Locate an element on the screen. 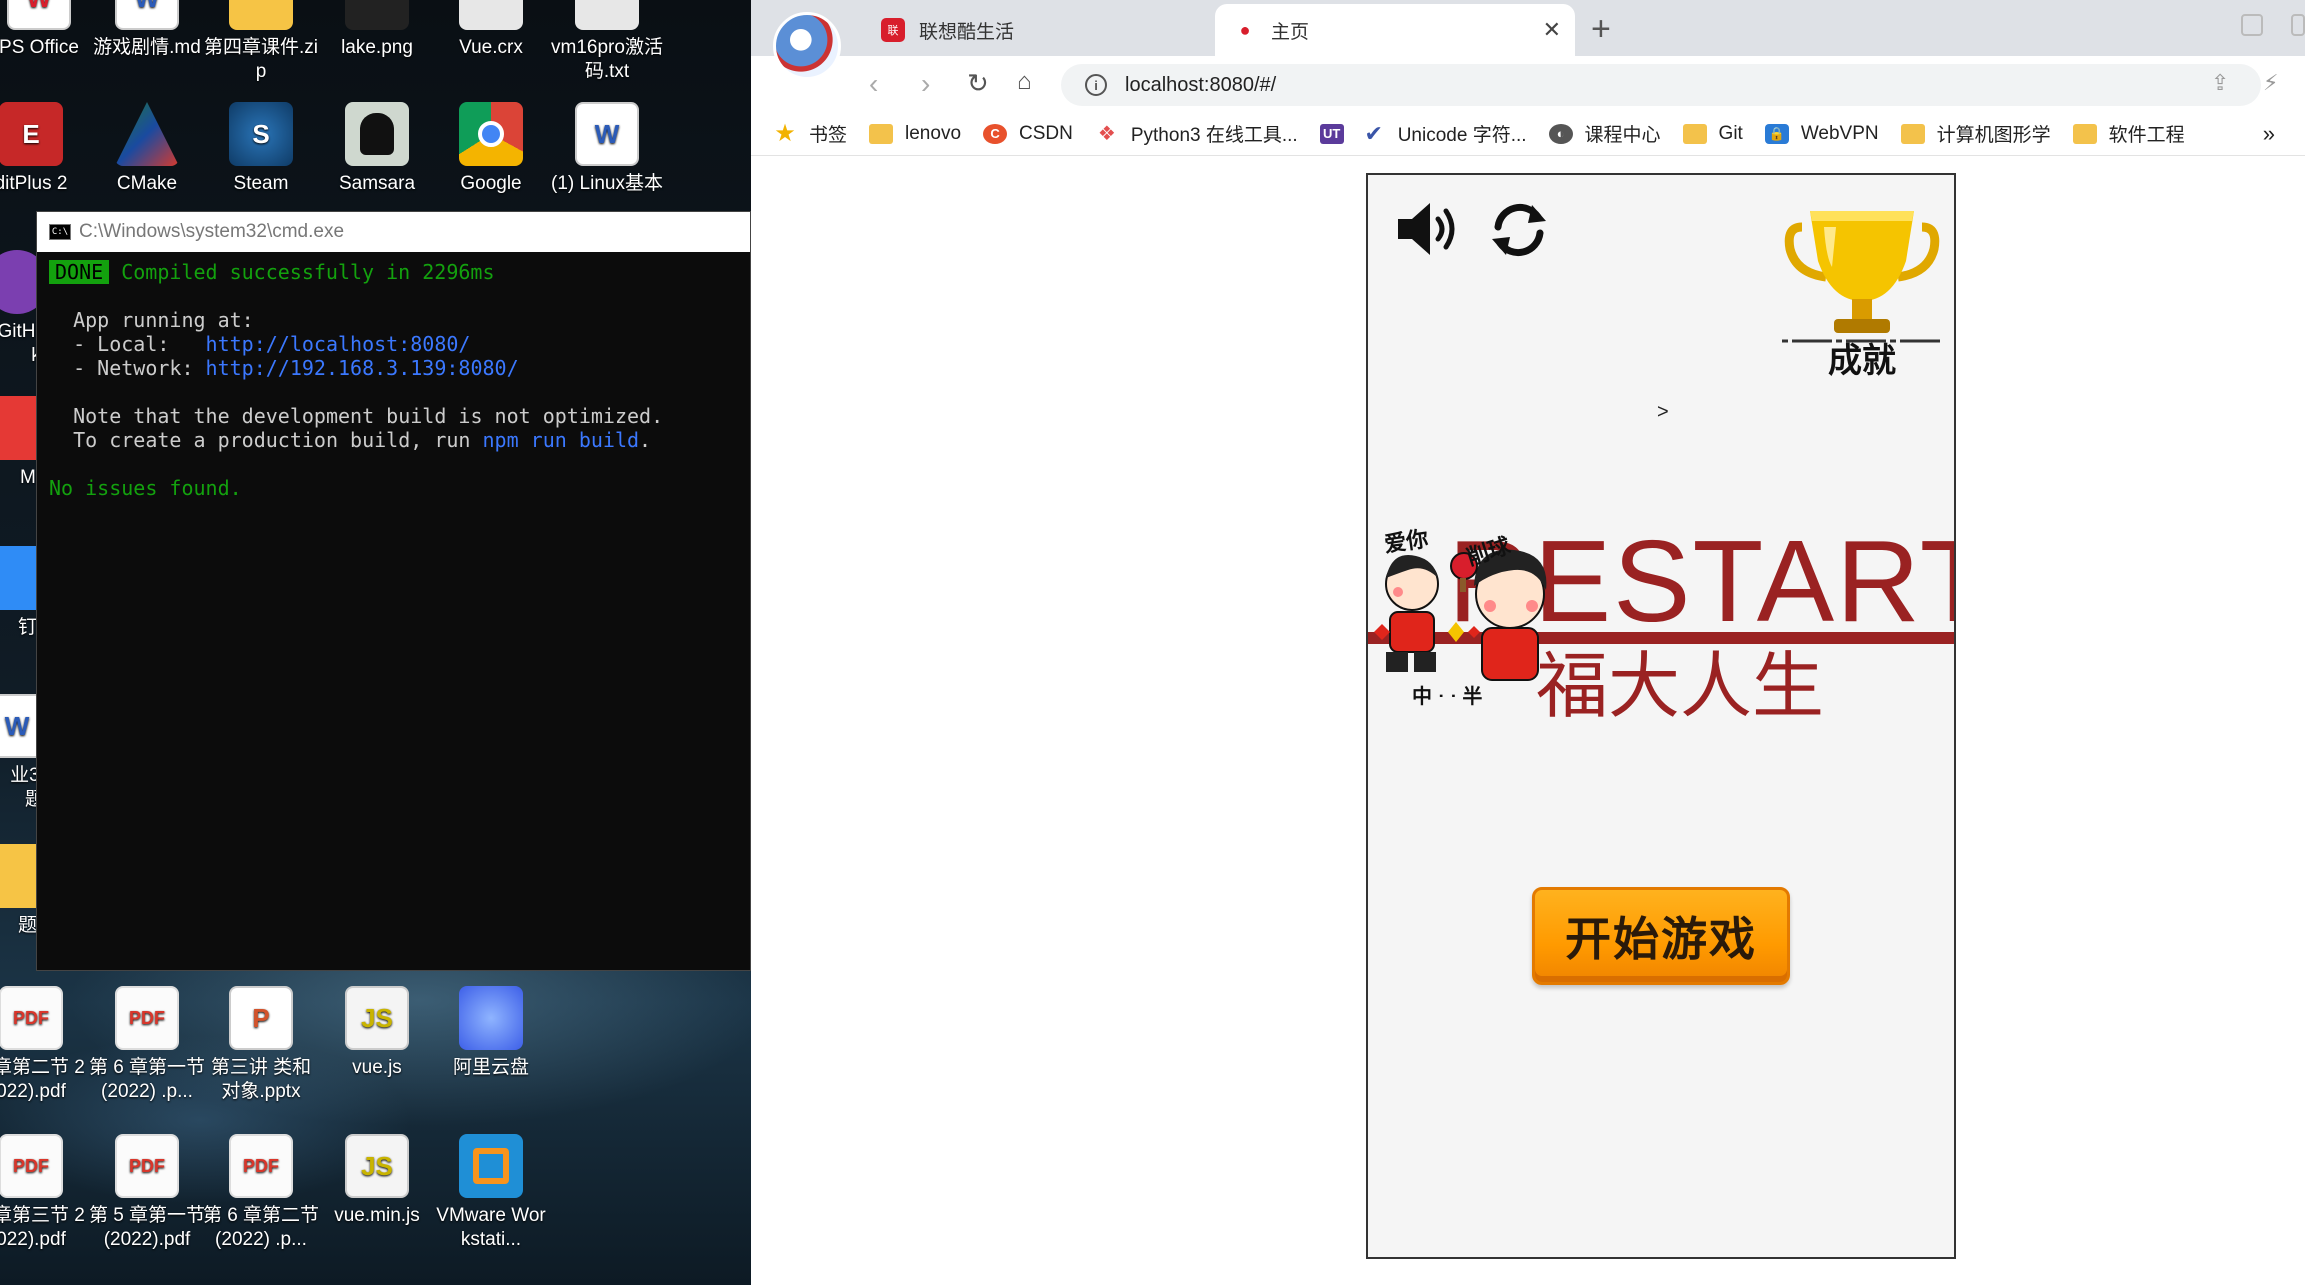 The height and width of the screenshot is (1285, 2305). bookmark-item: ◐ 课程中心 is located at coordinates (1604, 133).